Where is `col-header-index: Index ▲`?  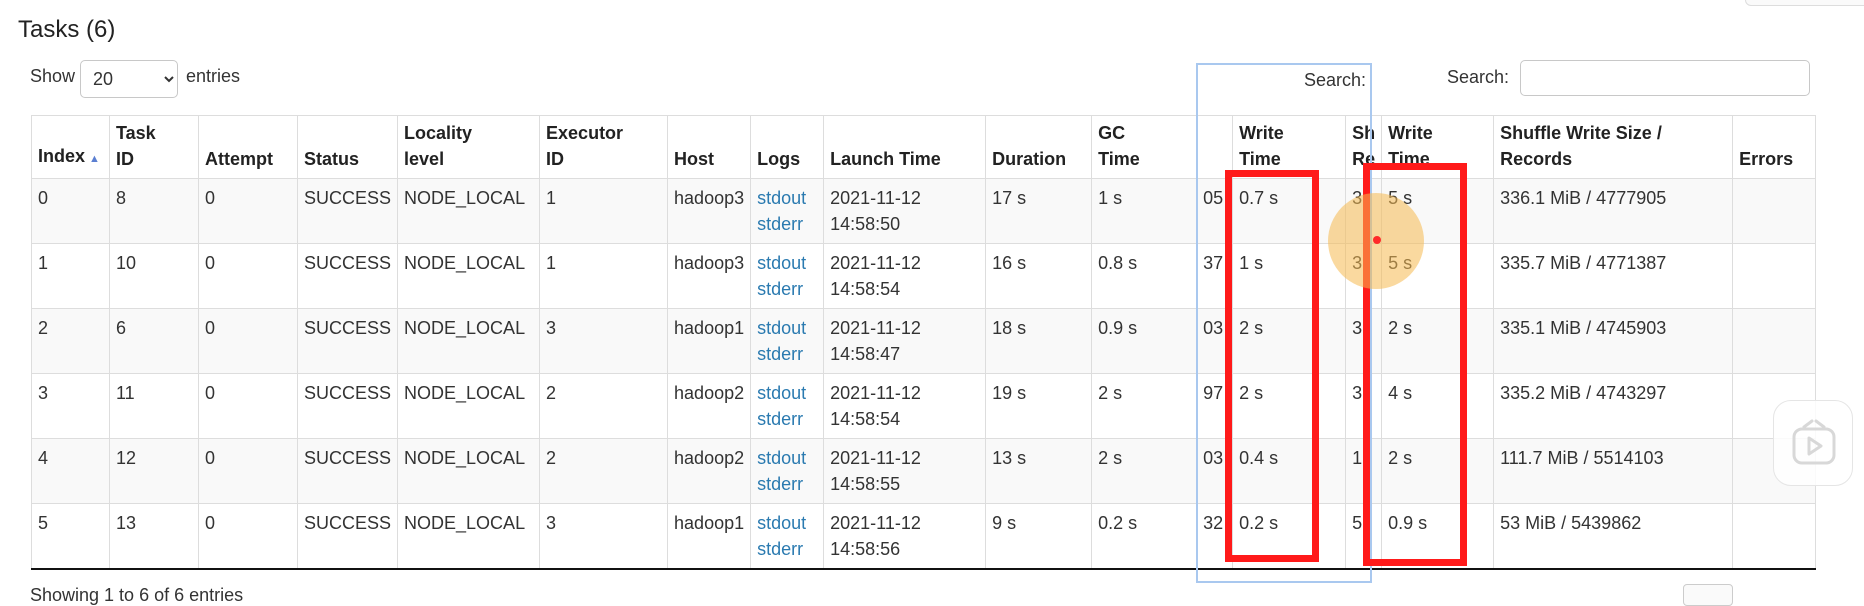 col-header-index: Index ▲ is located at coordinates (70, 147).